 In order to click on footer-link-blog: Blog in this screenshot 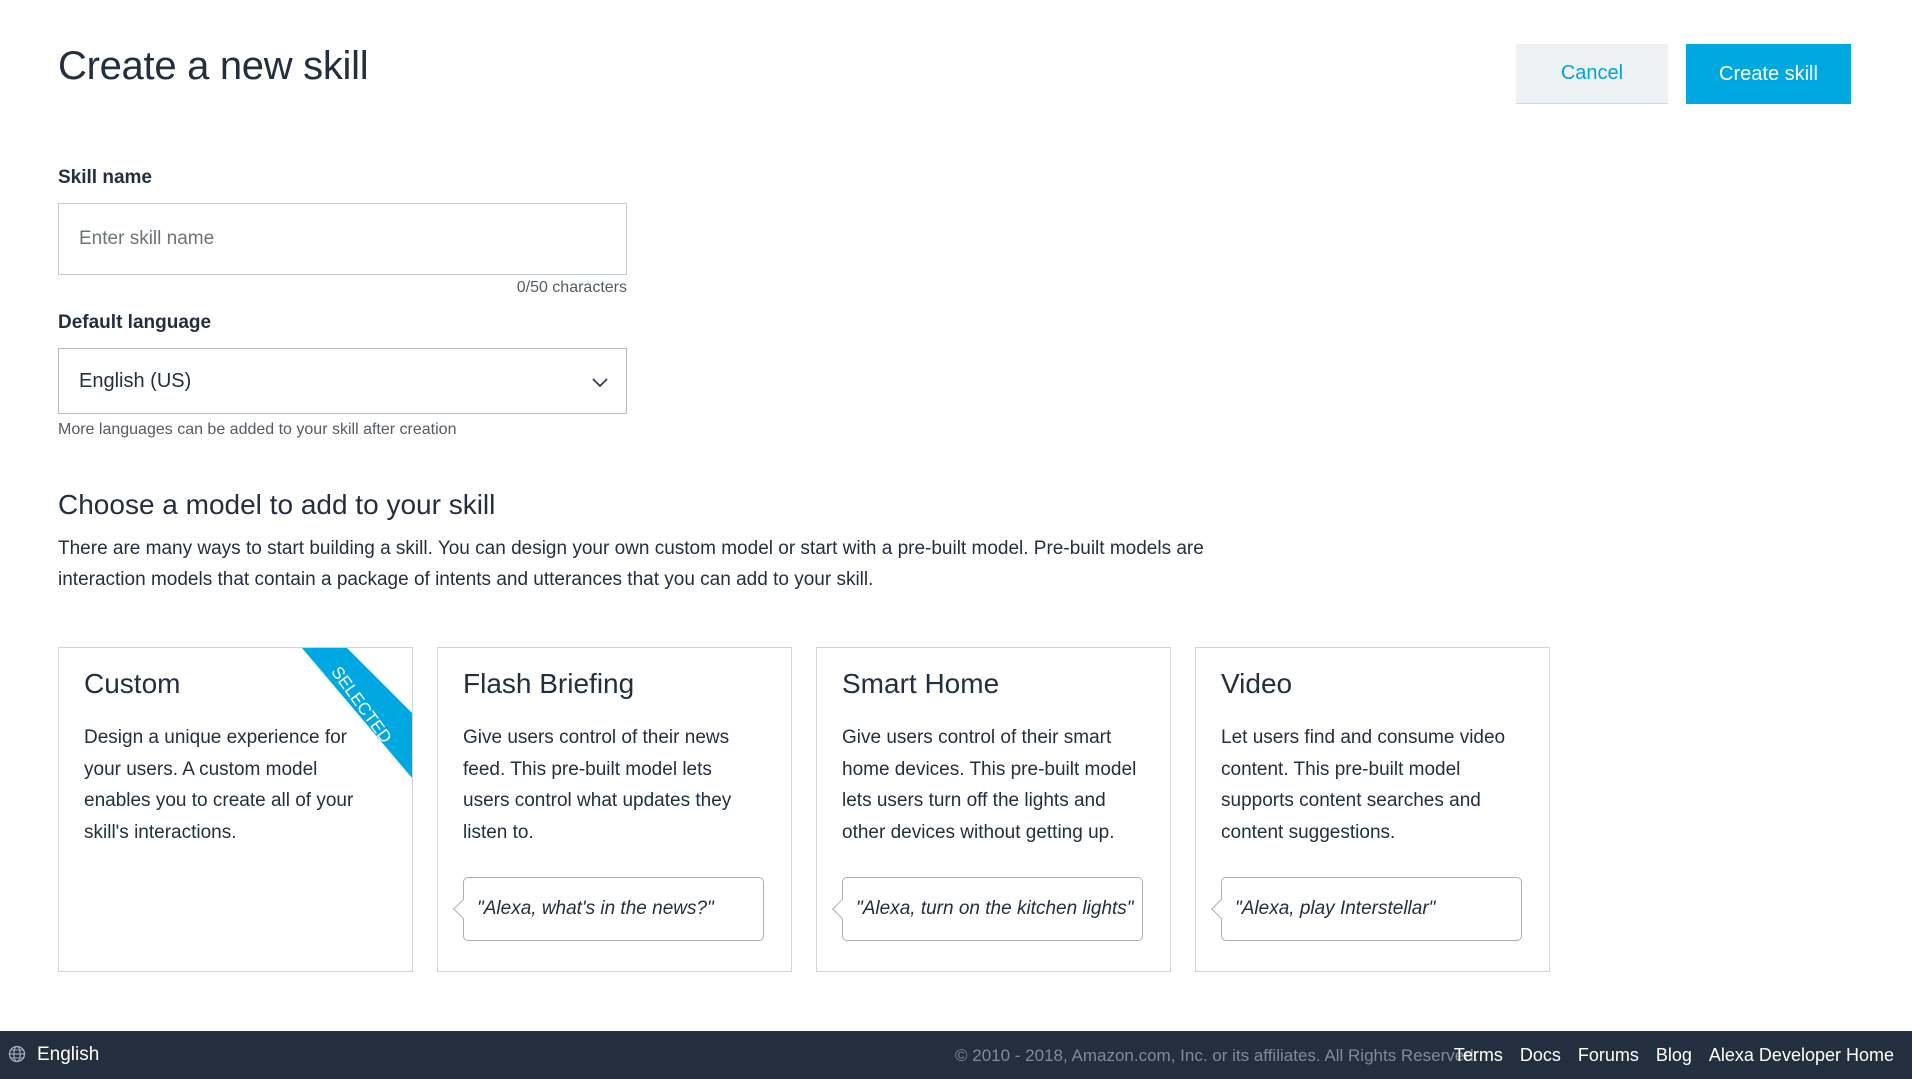, I will do `click(1674, 1055)`.